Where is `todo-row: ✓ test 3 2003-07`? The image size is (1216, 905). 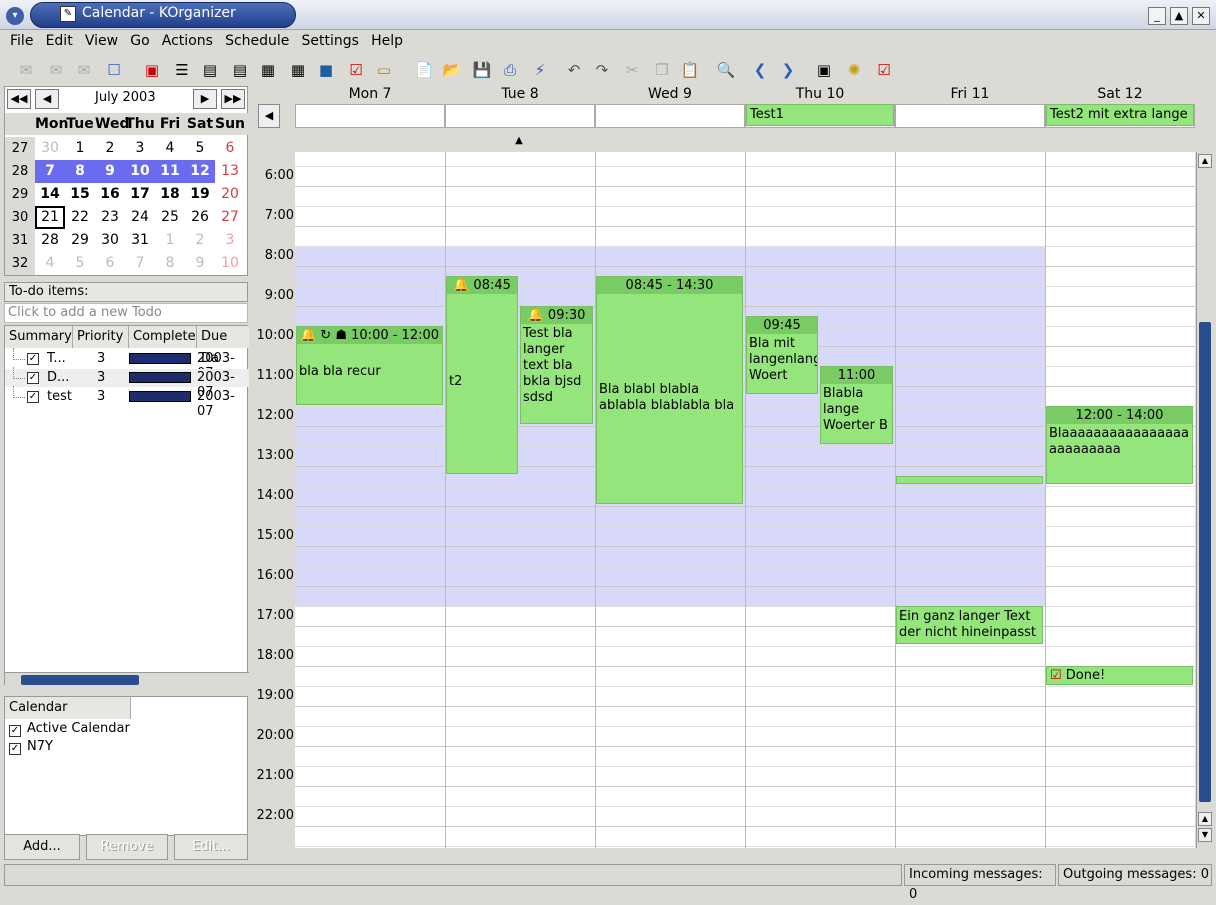 todo-row: ✓ test 3 2003-07 is located at coordinates (127, 402).